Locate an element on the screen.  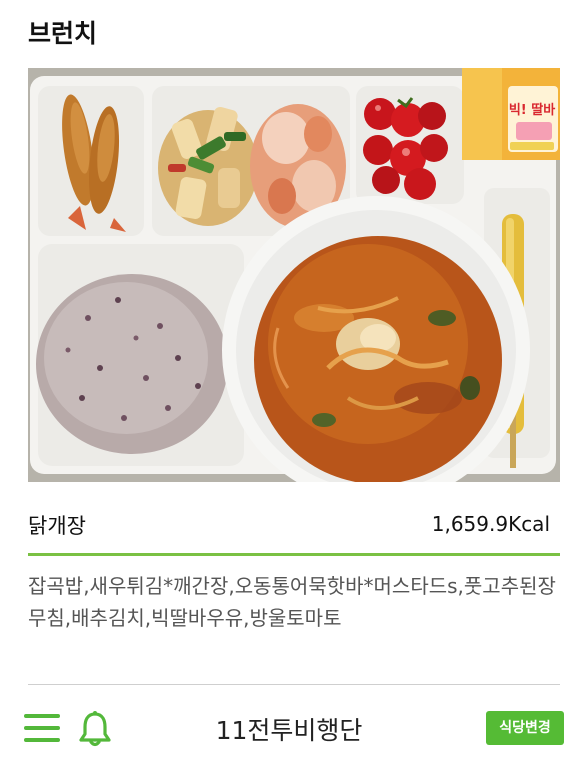
meal-summary-row: 닭개장 1,659.9Kcal is located at coordinates (289, 526).